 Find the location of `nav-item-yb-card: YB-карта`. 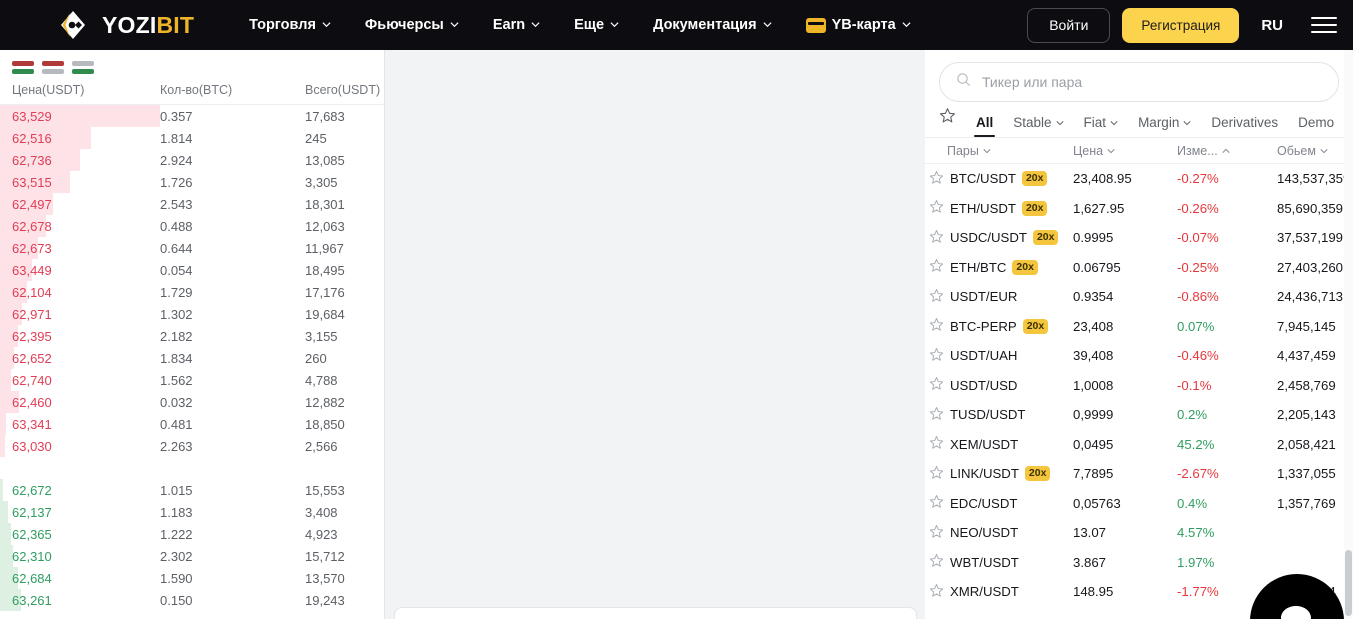

nav-item-yb-card: YB-карта is located at coordinates (858, 25).